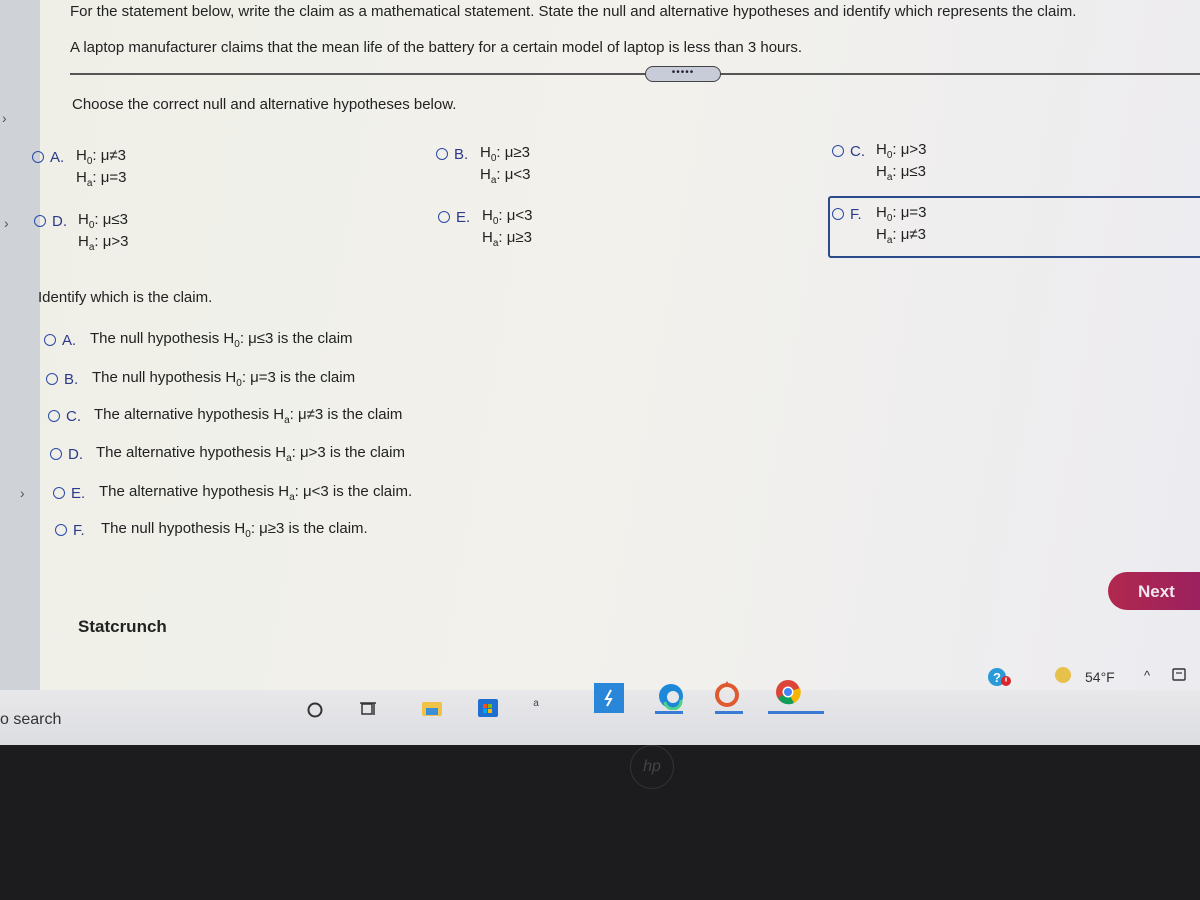 The height and width of the screenshot is (900, 1200). I want to click on statcrunch-link: Statcrunch, so click(122, 627).